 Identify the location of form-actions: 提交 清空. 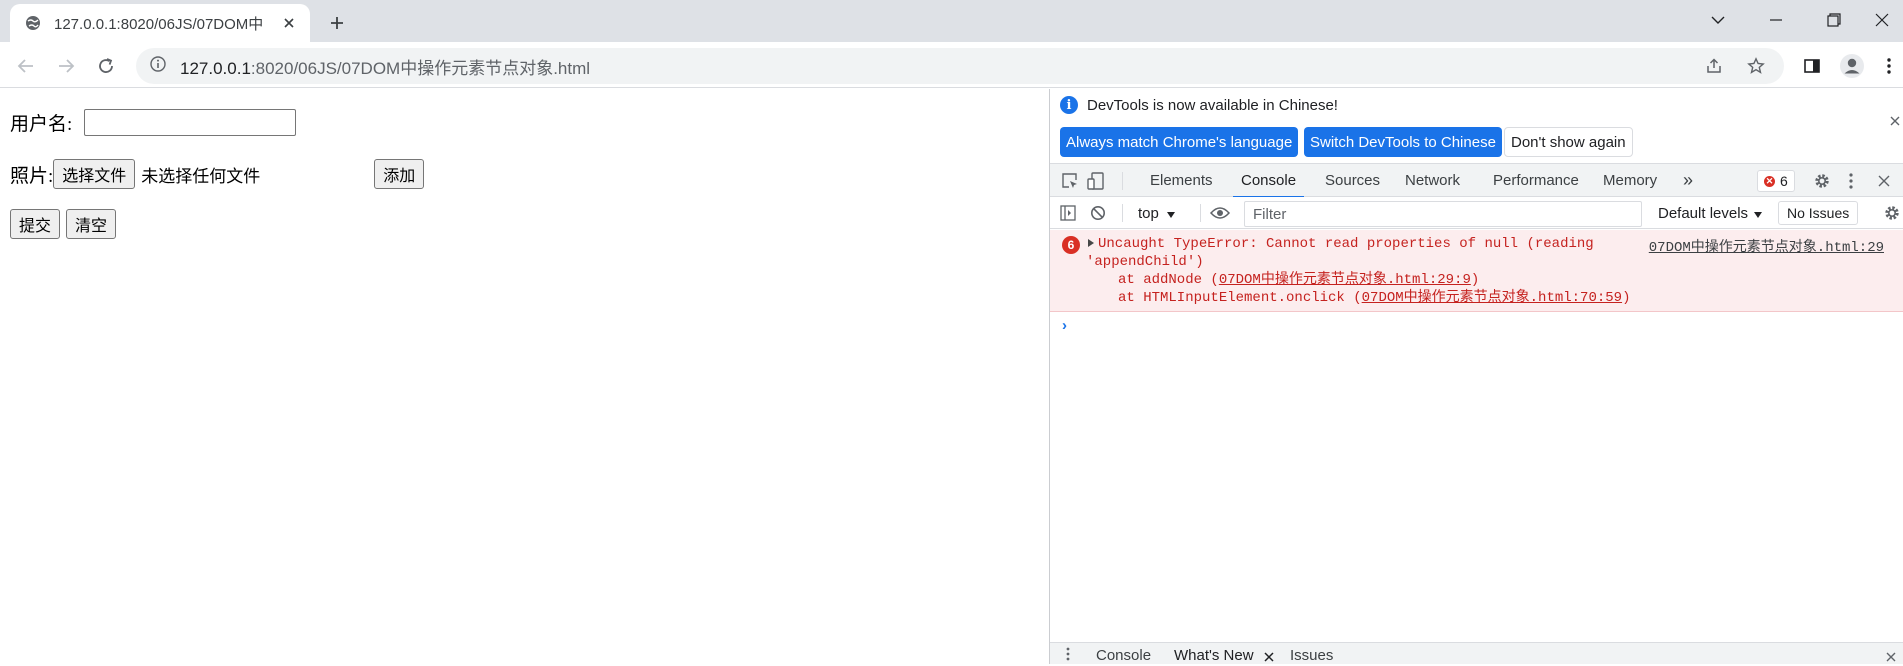
(63, 224).